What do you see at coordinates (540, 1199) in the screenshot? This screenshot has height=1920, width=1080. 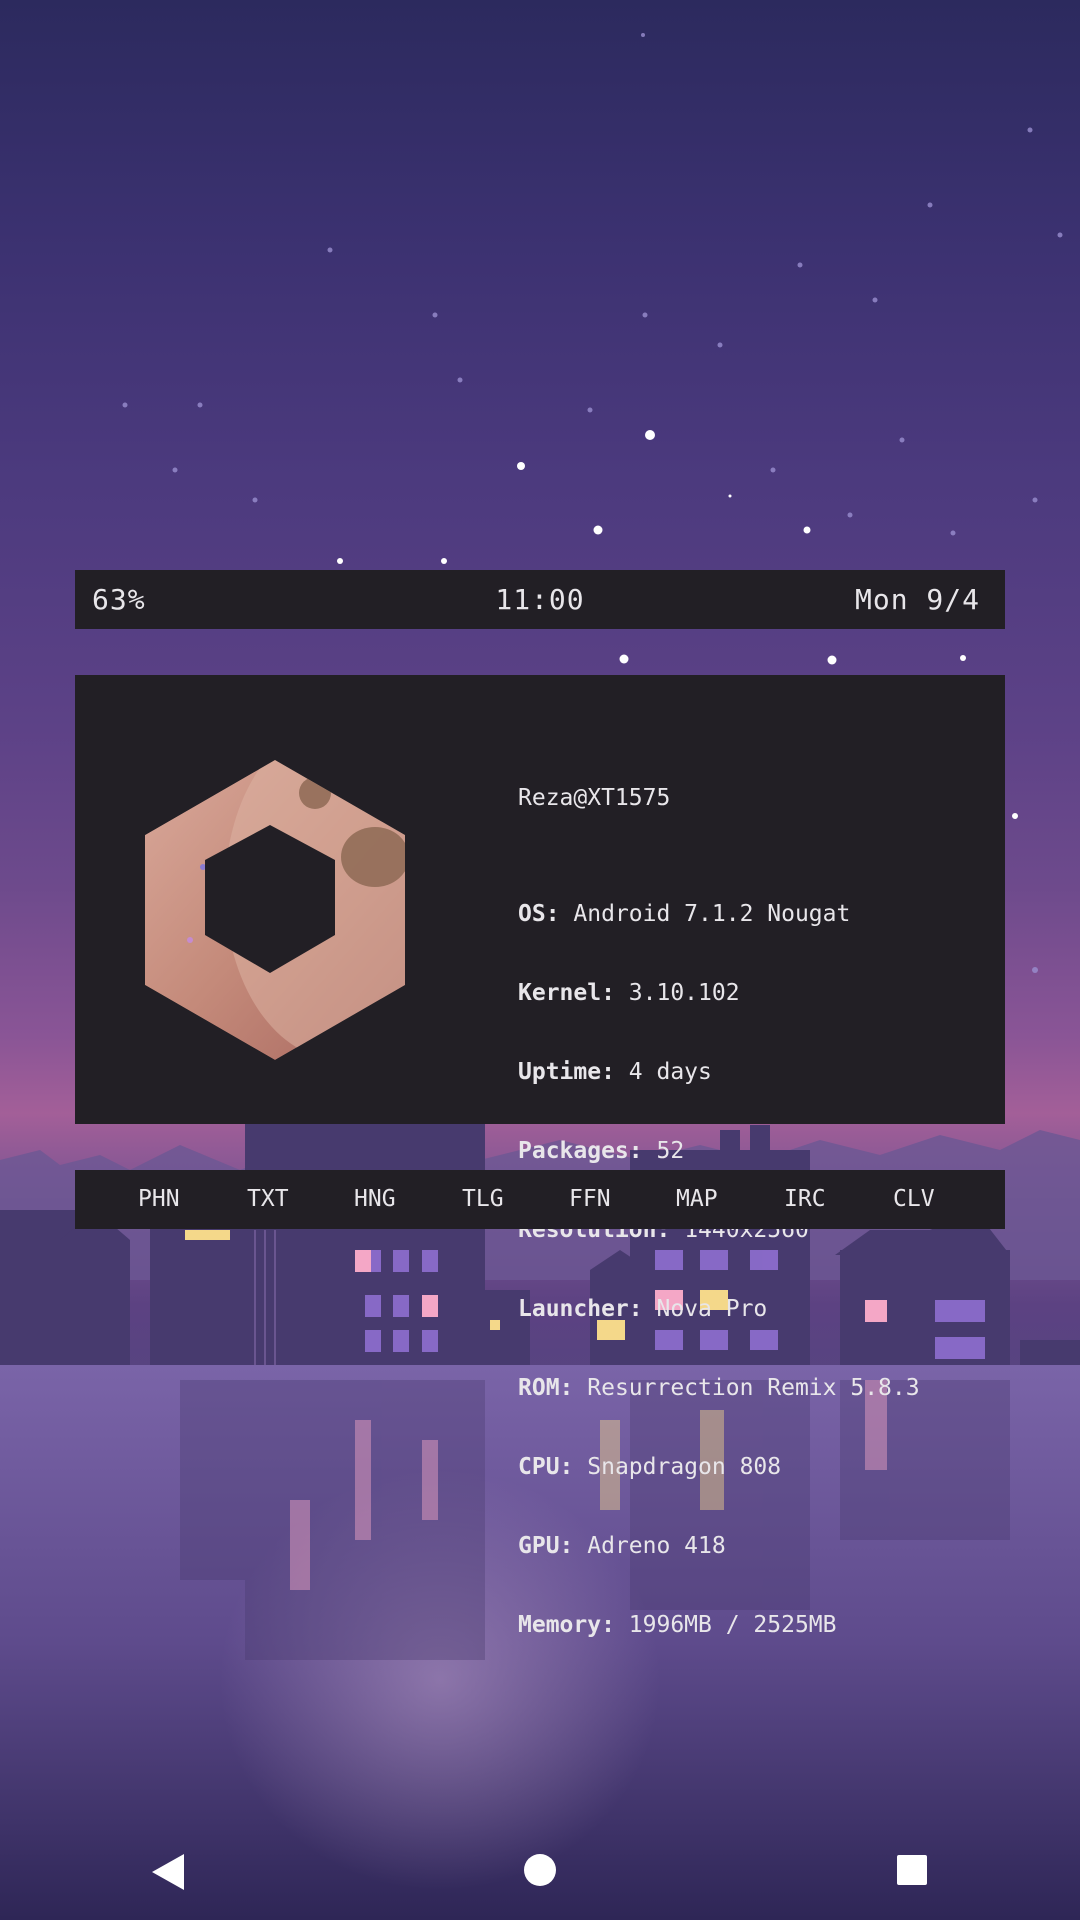 I see `app-dock: PHN TXT HNG TLG FFN MAP IRC CLV` at bounding box center [540, 1199].